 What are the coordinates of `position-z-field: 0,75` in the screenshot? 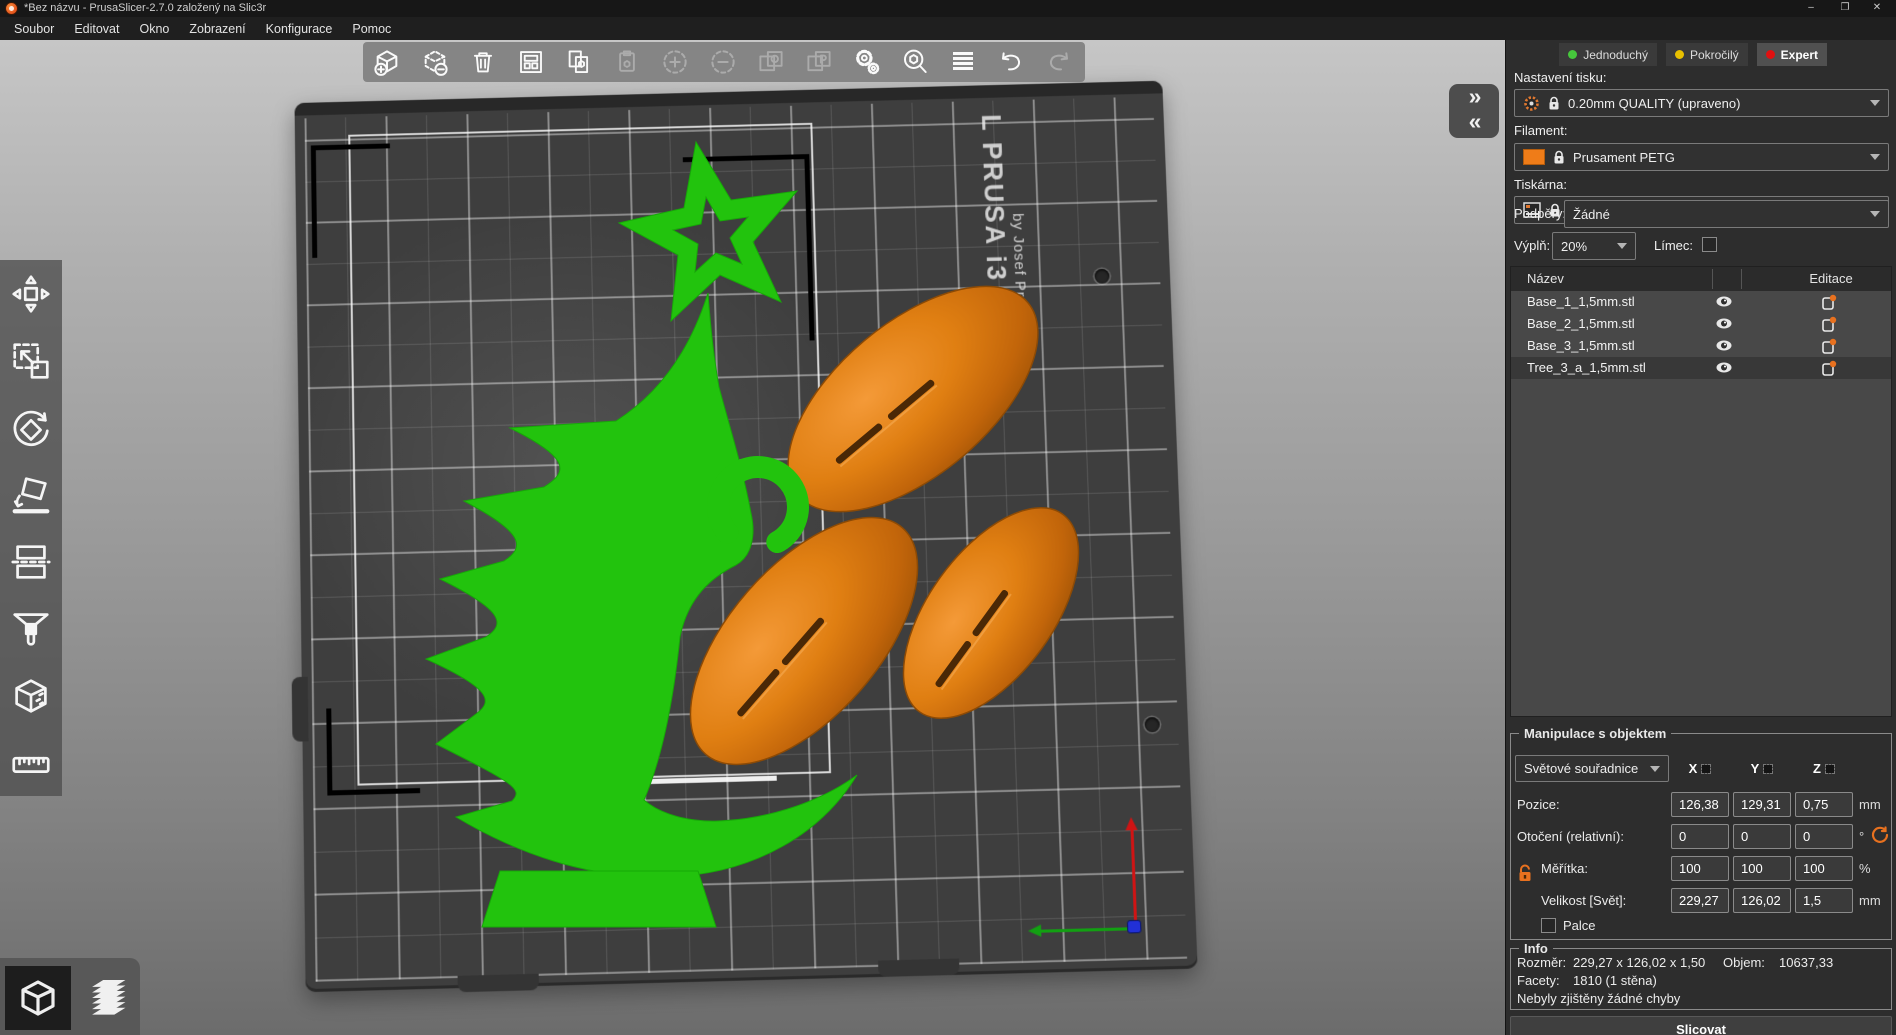 It's located at (1824, 804).